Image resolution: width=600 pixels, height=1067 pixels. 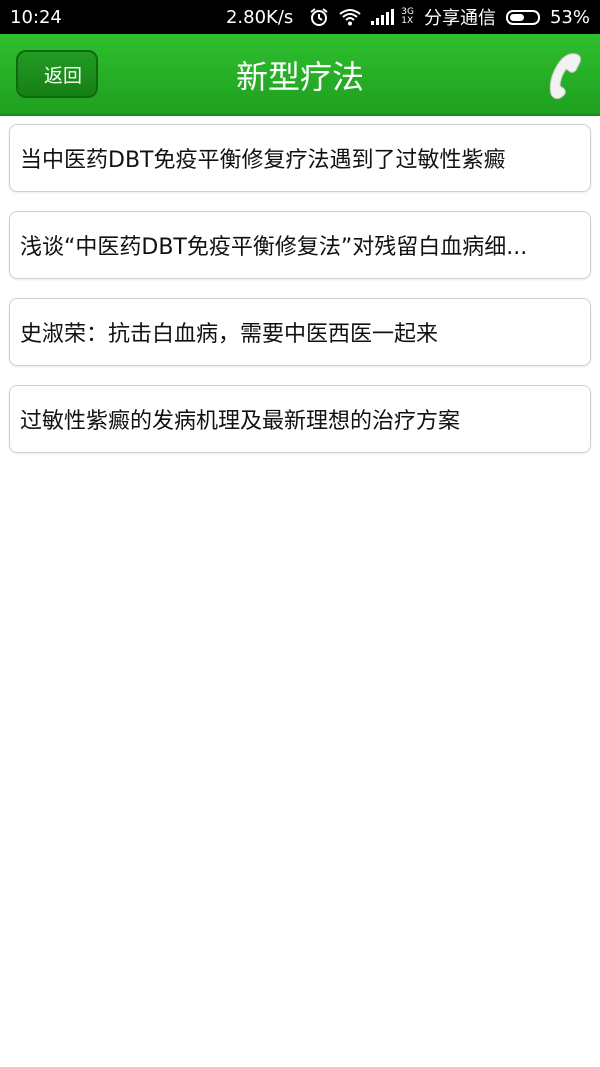 What do you see at coordinates (459, 18) in the screenshot?
I see `carrier-name: 分享通信` at bounding box center [459, 18].